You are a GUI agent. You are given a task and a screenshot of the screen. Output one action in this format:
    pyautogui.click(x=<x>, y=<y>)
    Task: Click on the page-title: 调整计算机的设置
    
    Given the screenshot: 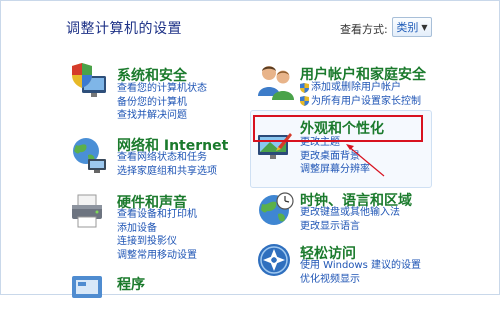 What is the action you would take?
    pyautogui.click(x=124, y=29)
    